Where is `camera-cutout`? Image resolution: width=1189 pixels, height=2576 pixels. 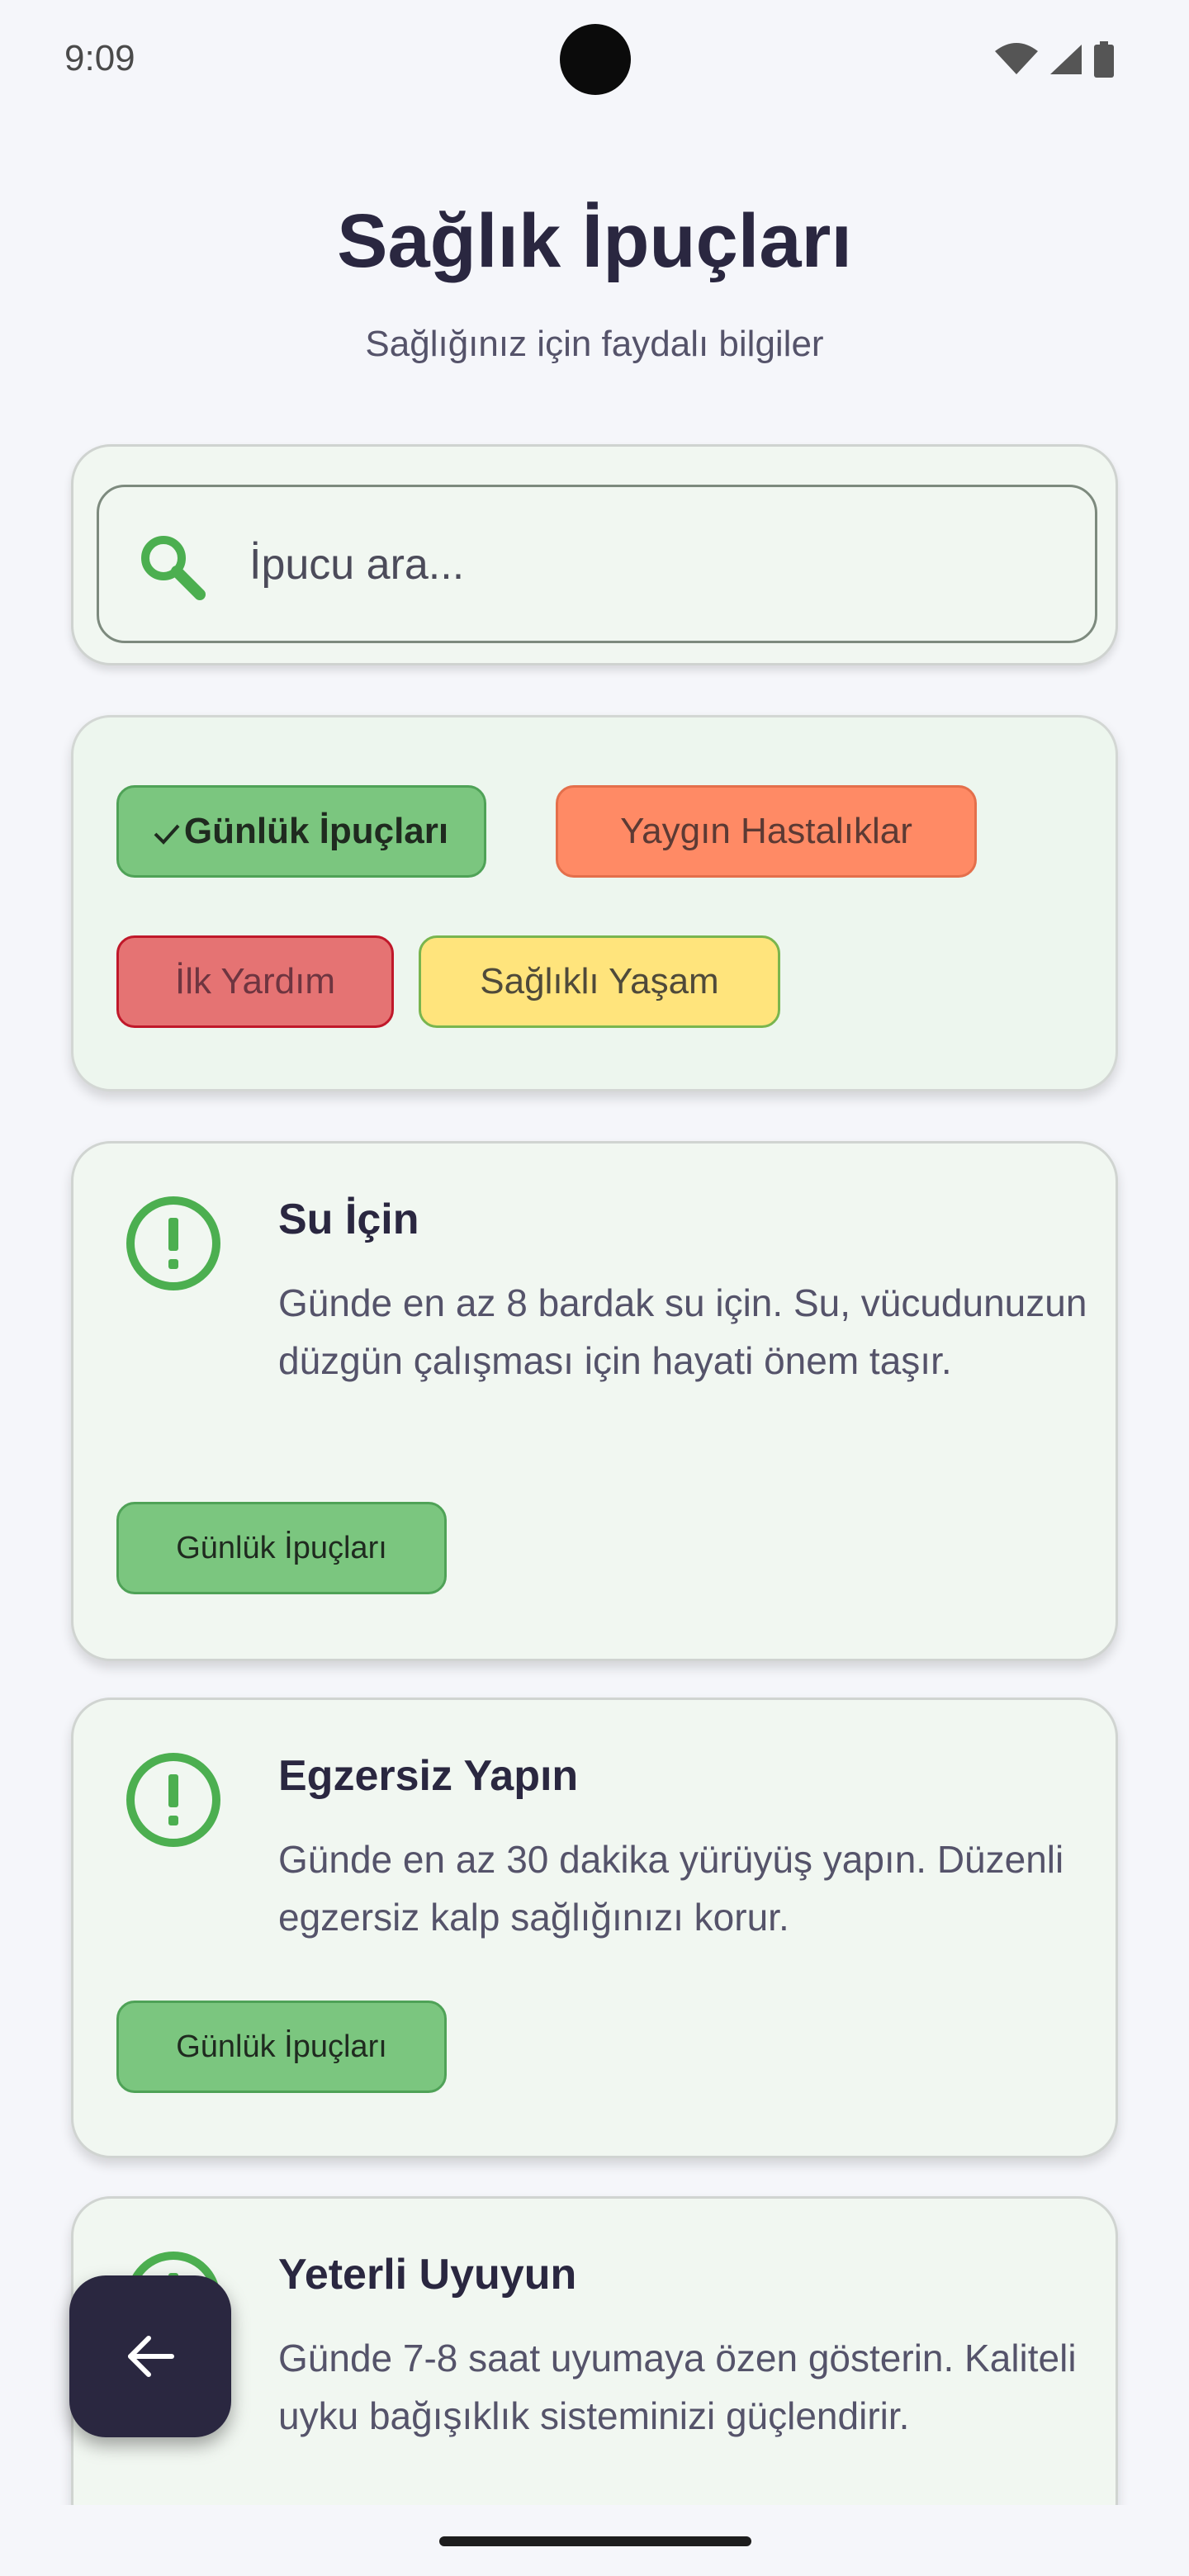 camera-cutout is located at coordinates (595, 59).